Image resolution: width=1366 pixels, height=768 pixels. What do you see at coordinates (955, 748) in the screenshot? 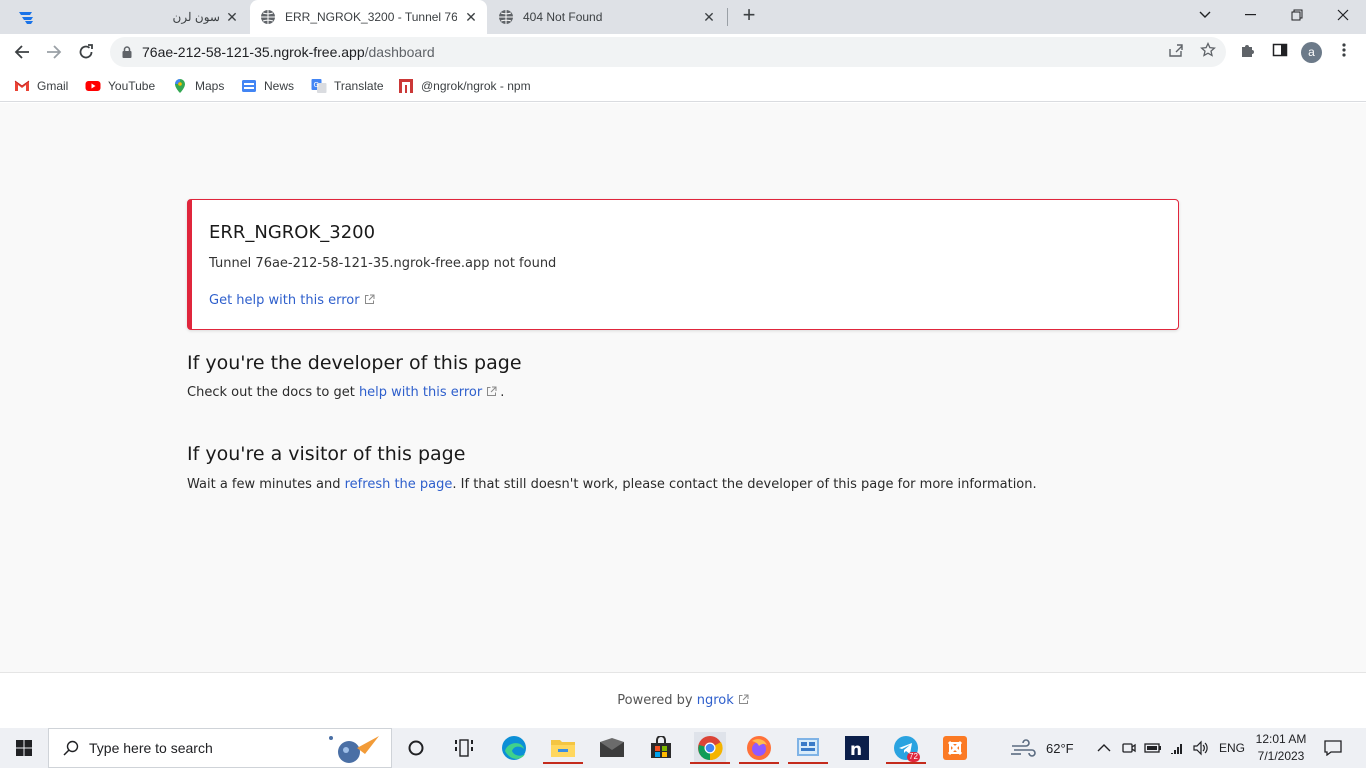
I see `xampp-app` at bounding box center [955, 748].